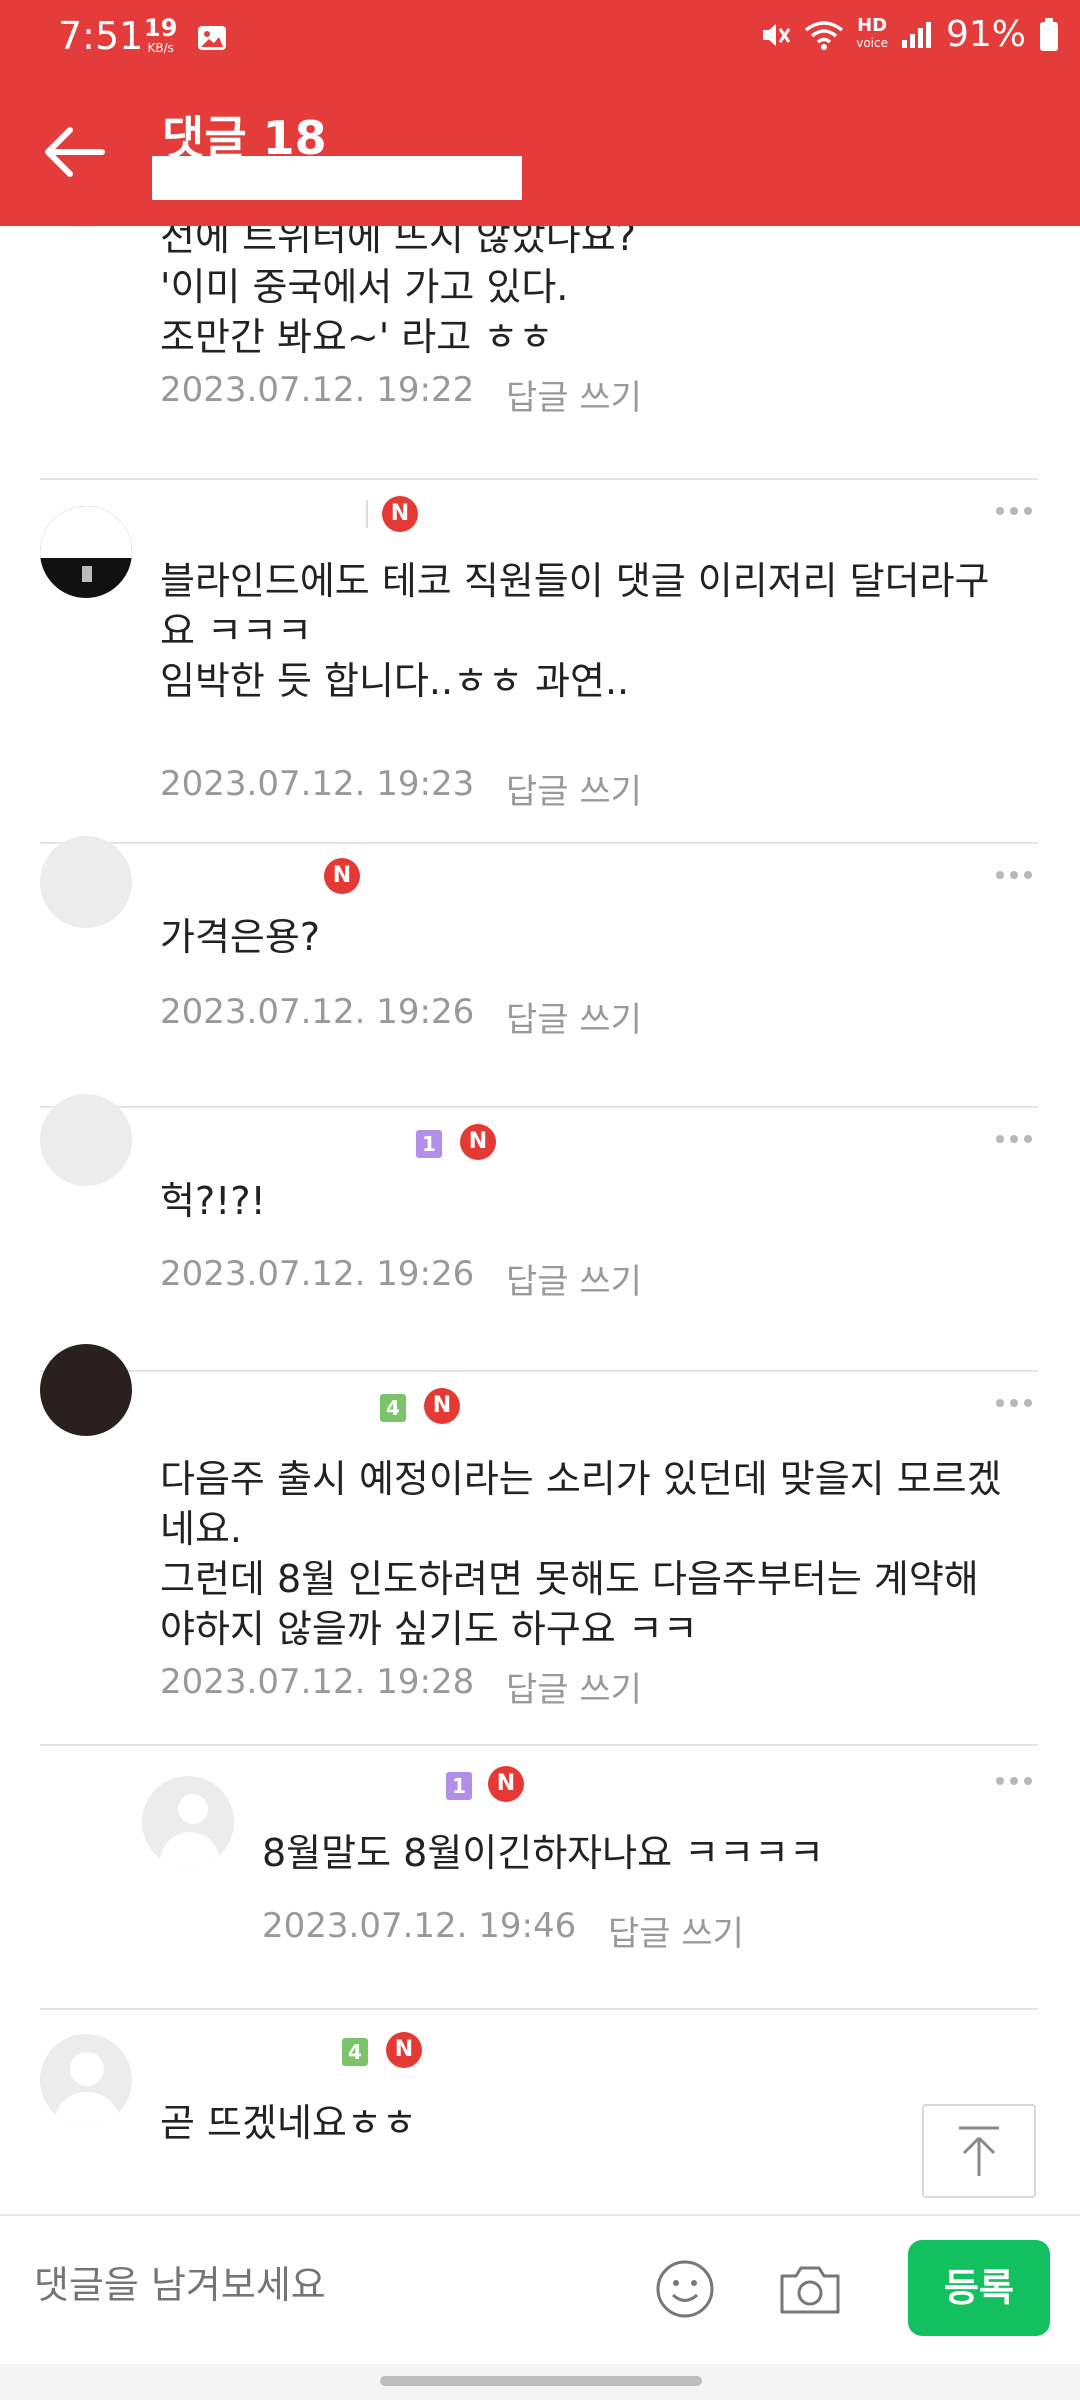  What do you see at coordinates (985, 34) in the screenshot?
I see `battery-percent: 91%` at bounding box center [985, 34].